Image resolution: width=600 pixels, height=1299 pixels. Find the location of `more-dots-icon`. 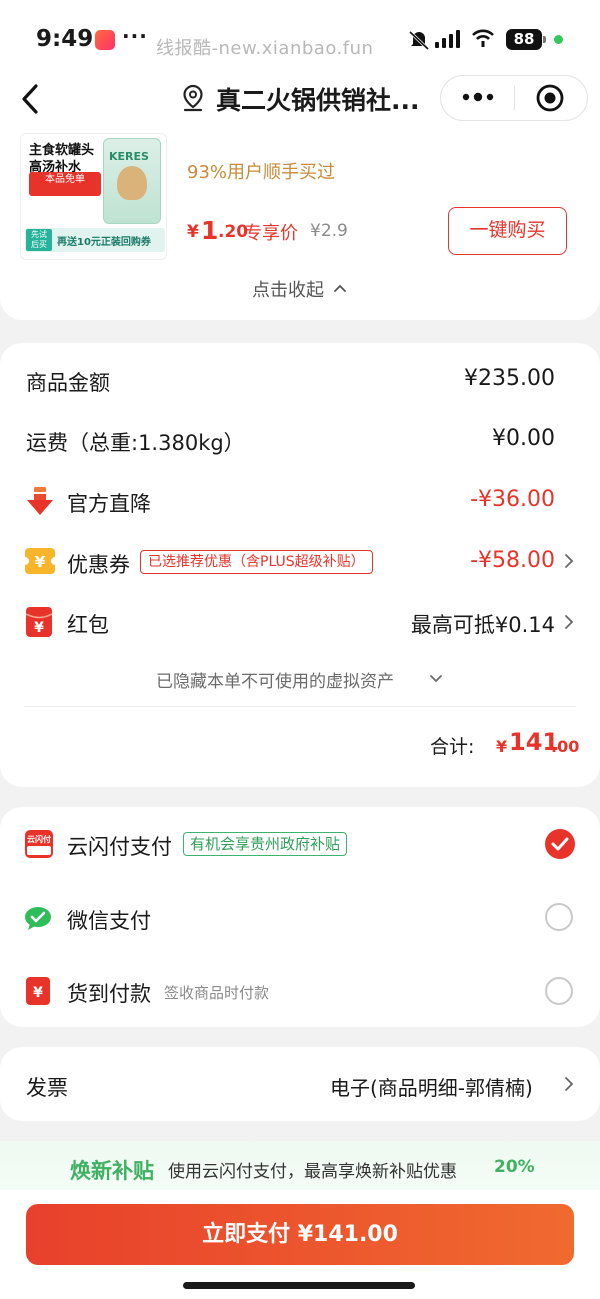

more-dots-icon is located at coordinates (478, 97).